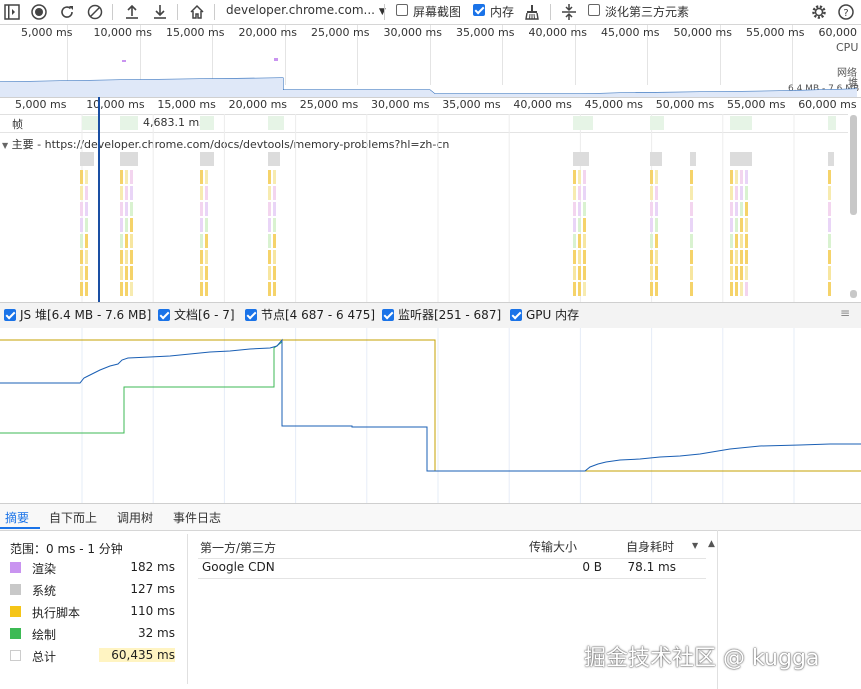  Describe the element at coordinates (479, 10) in the screenshot. I see `memory-checkbox` at that location.